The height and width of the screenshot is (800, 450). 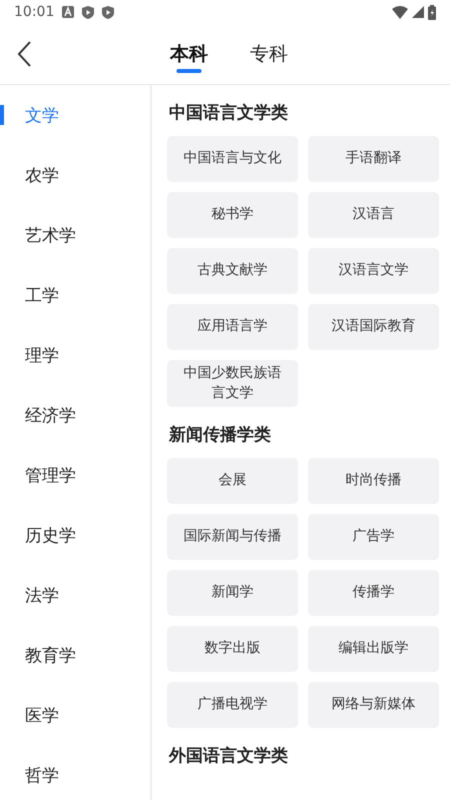 I want to click on category-item: 文学, so click(x=75, y=115).